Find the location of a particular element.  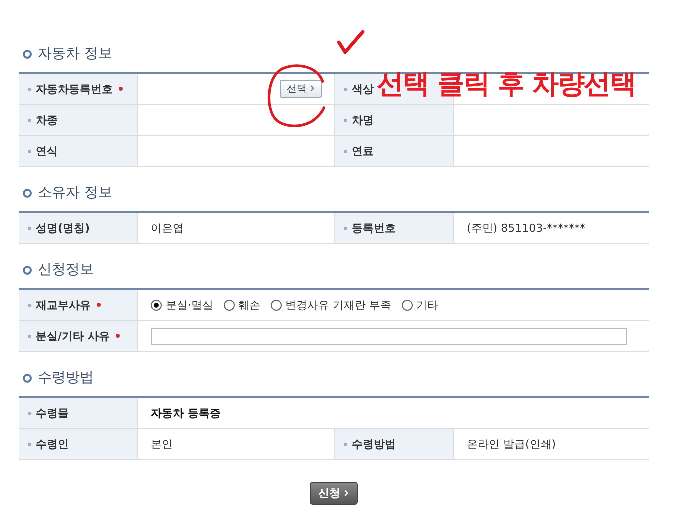

field-value: 본인 is located at coordinates (162, 444).